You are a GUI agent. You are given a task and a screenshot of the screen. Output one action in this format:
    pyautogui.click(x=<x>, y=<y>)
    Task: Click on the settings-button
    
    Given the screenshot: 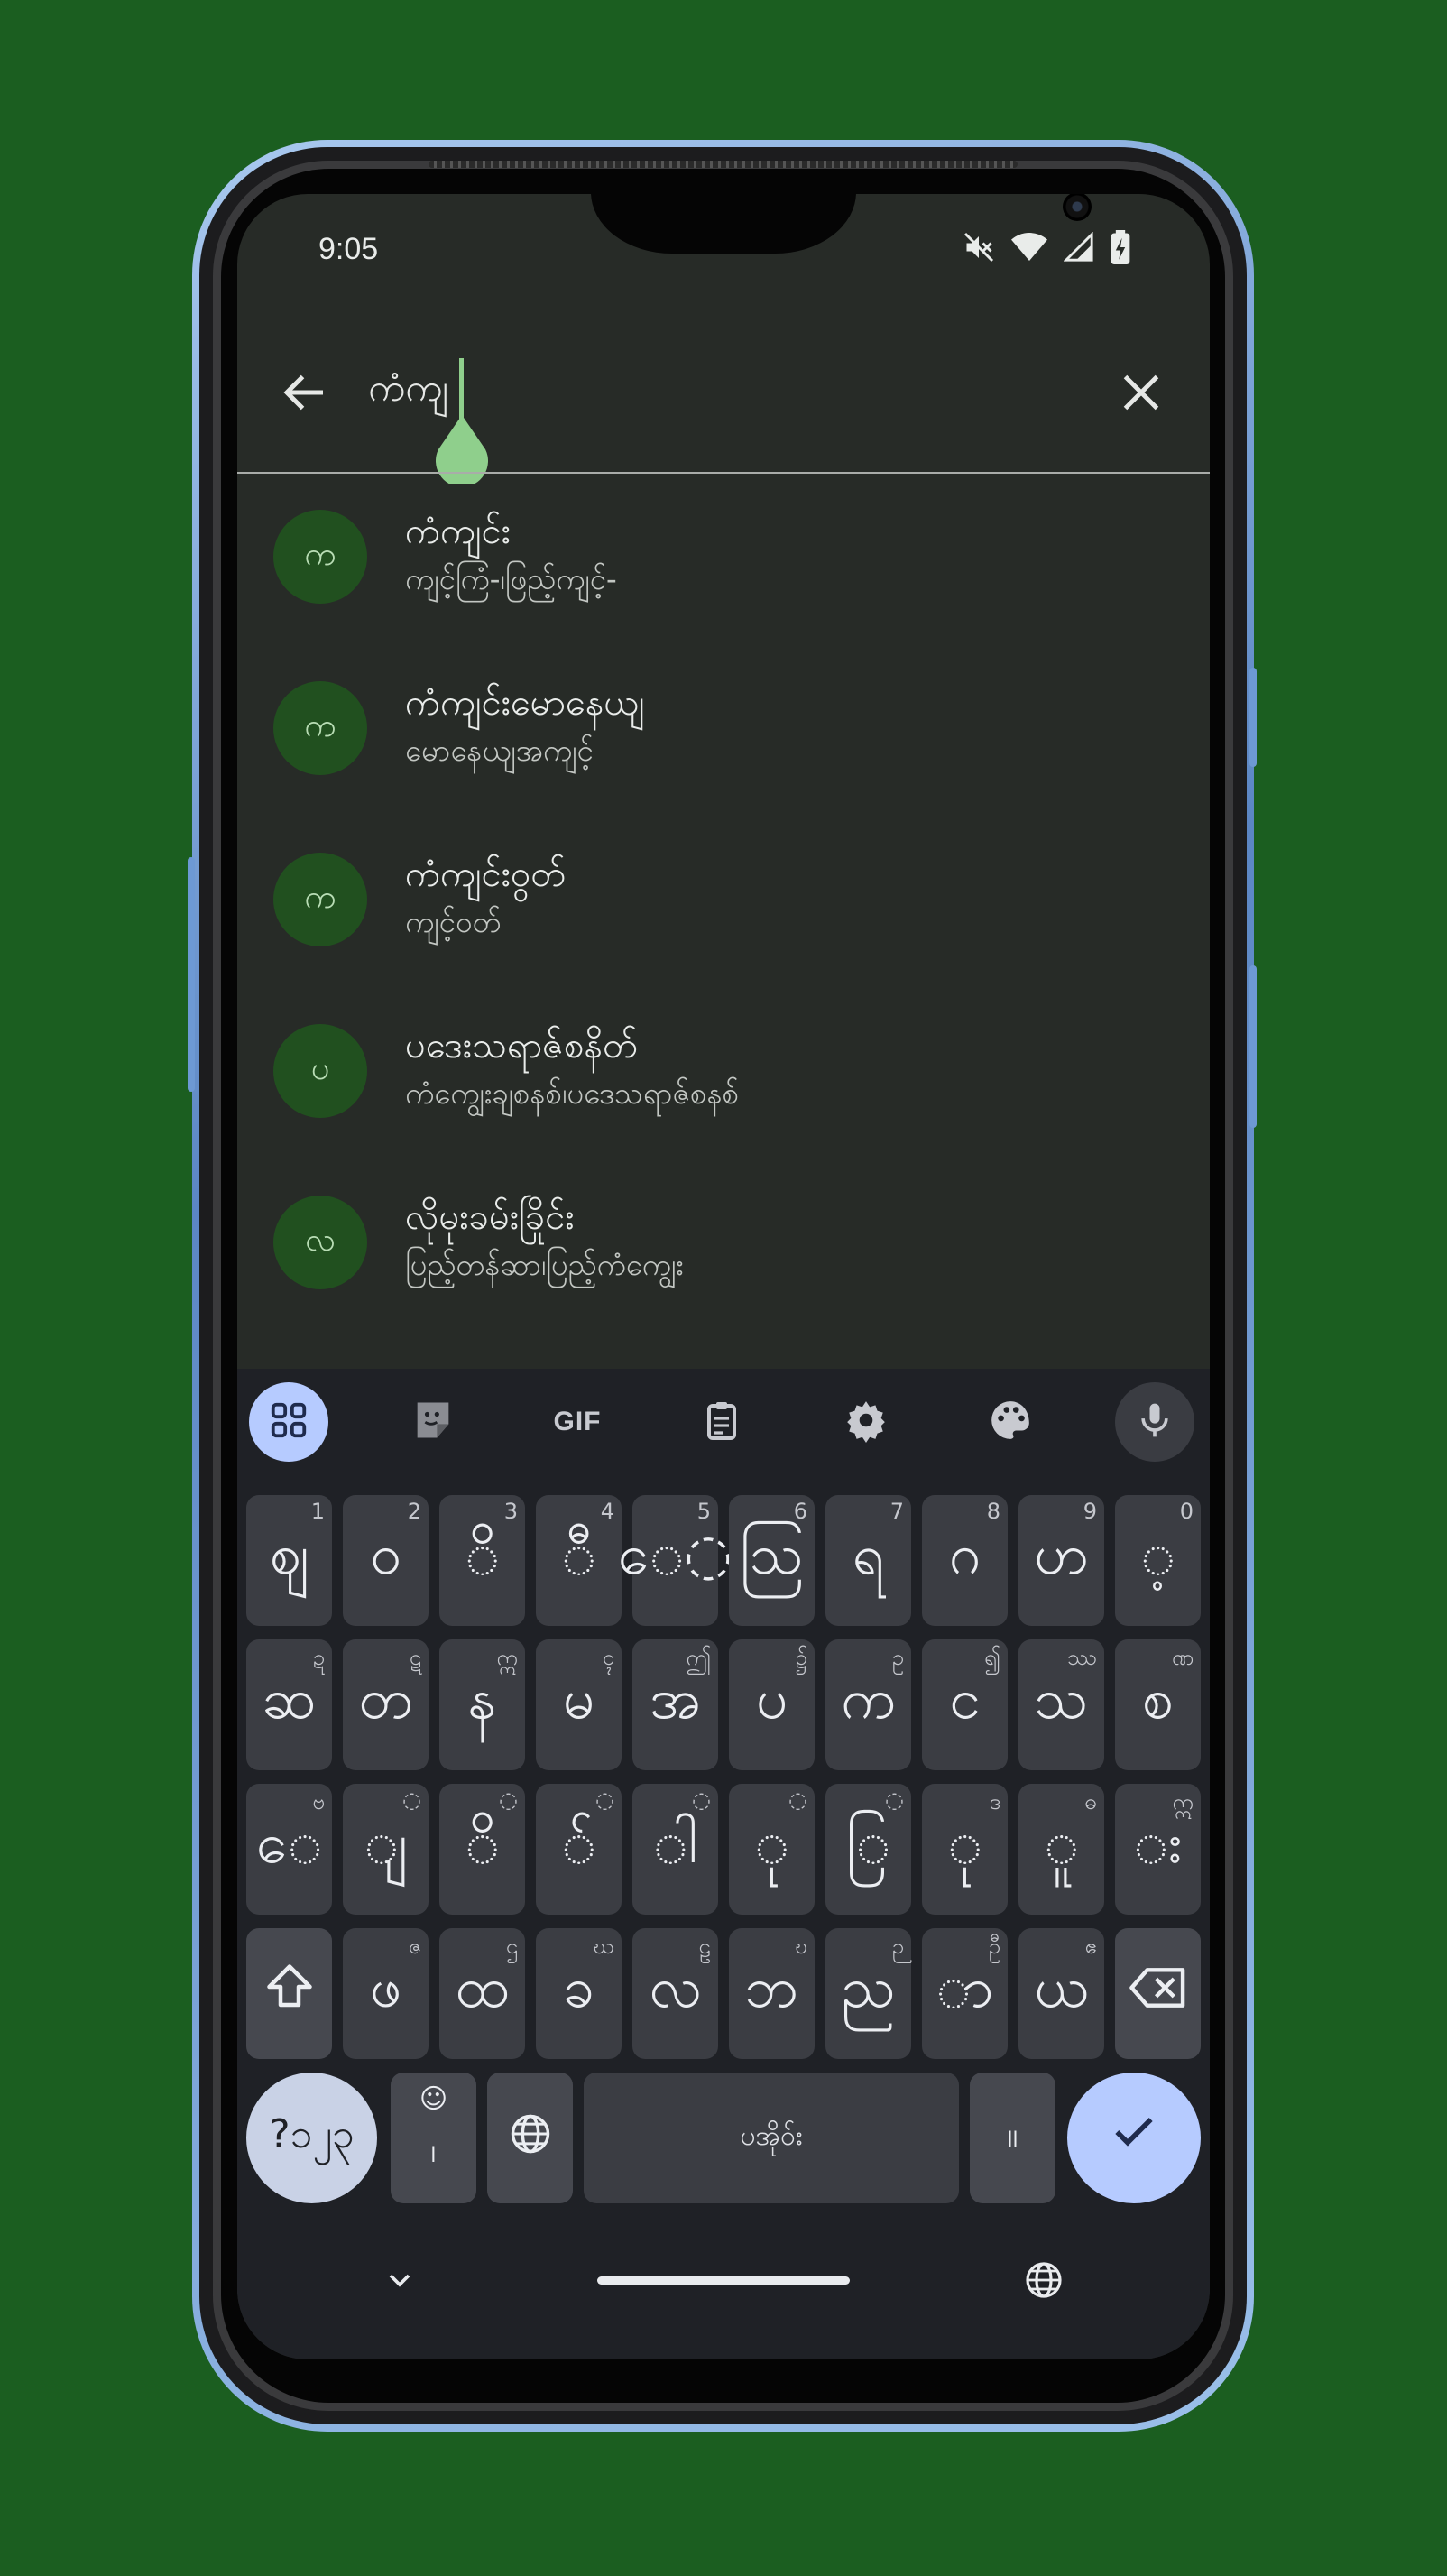 What is the action you would take?
    pyautogui.click(x=866, y=1422)
    